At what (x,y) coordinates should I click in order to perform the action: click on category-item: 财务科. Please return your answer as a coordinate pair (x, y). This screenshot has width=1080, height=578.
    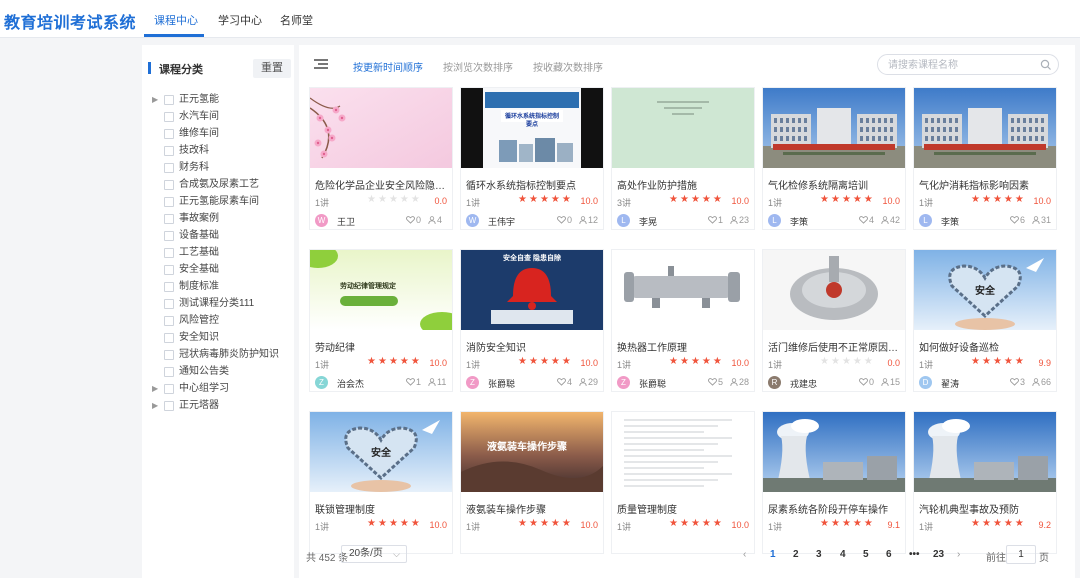
    Looking at the image, I should click on (222, 167).